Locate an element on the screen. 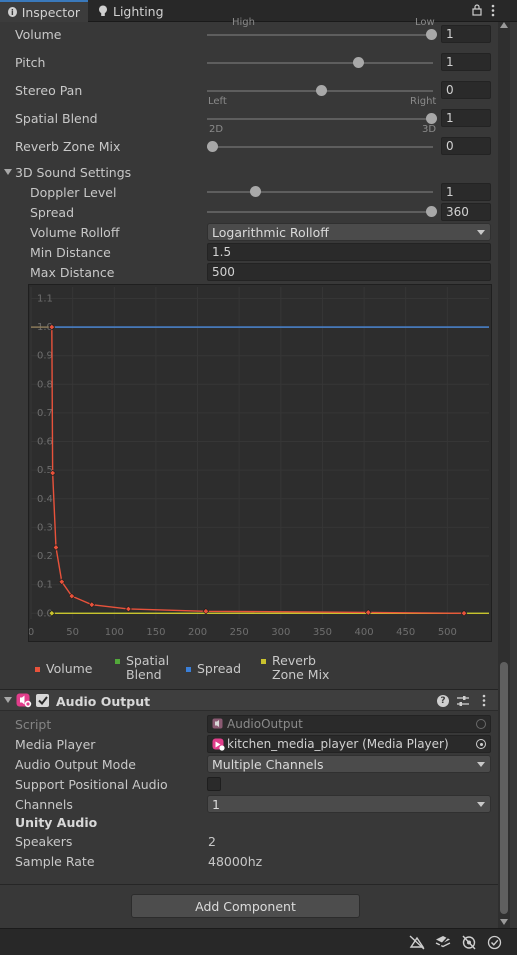 Image resolution: width=517 pixels, height=955 pixels. volume-slider-track is located at coordinates (320, 35).